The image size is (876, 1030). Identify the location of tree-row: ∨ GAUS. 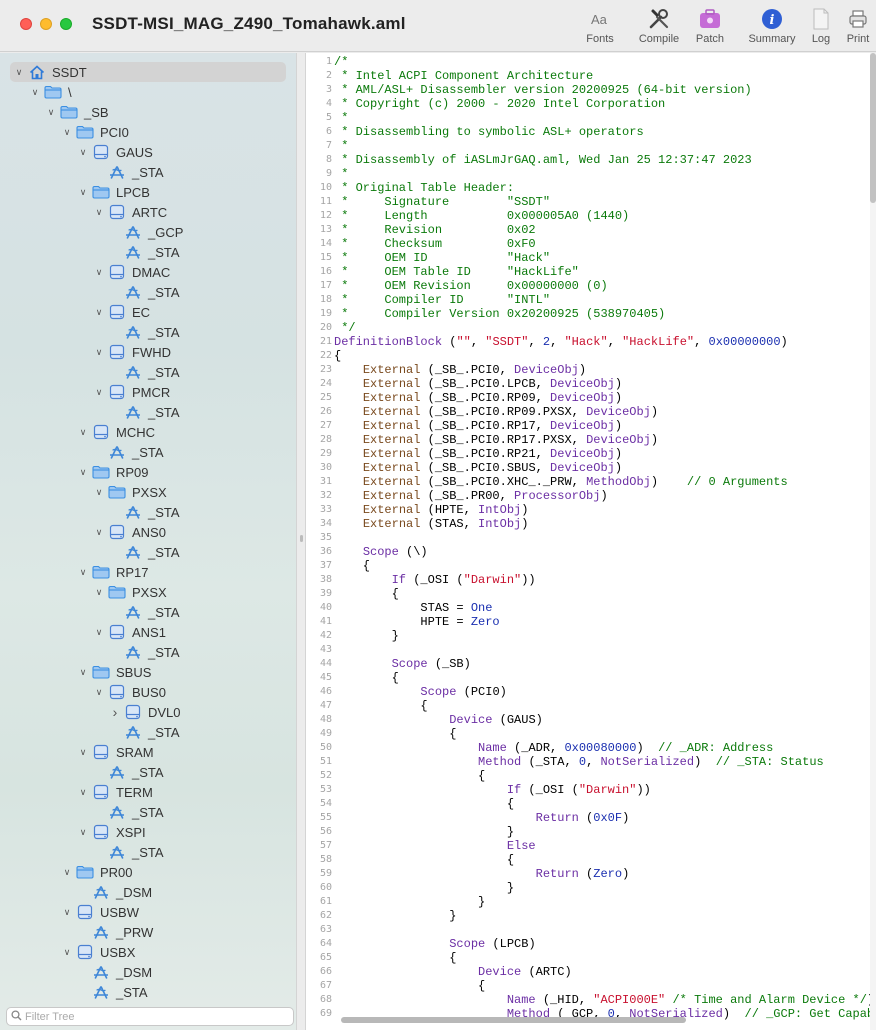
(148, 152).